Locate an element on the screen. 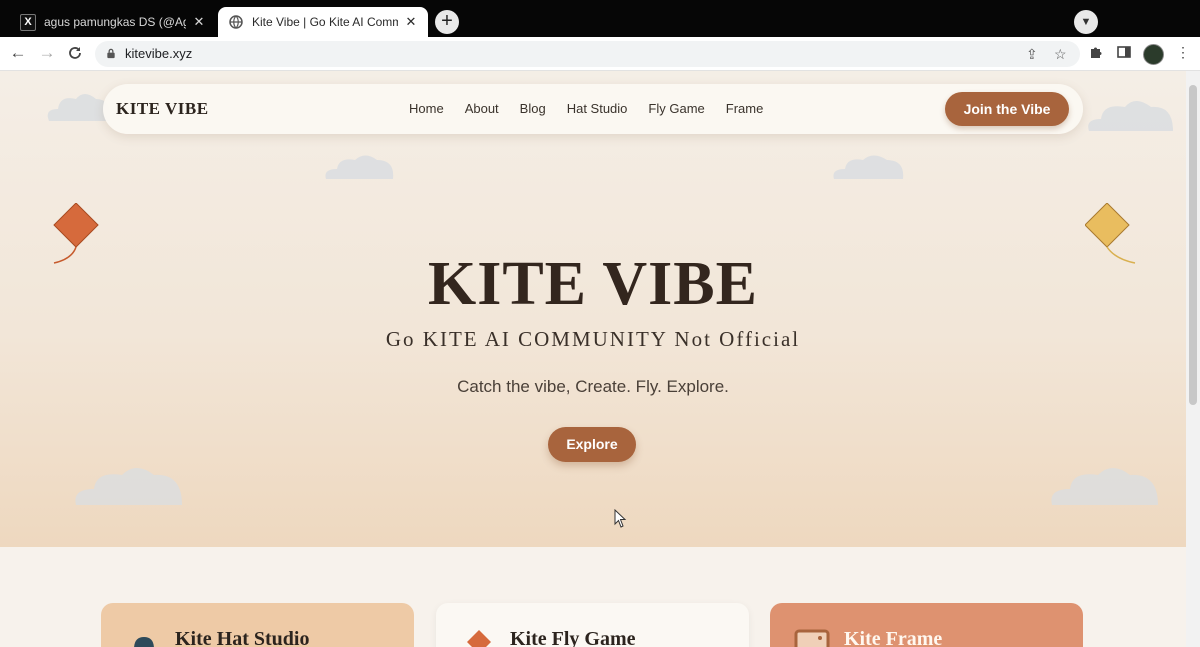 This screenshot has width=1200, height=647. card-title: Kite Hat Studio is located at coordinates (242, 637).